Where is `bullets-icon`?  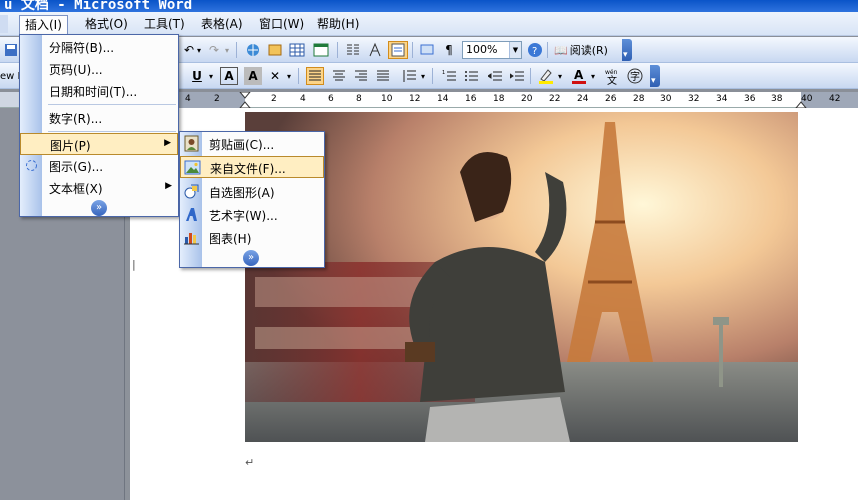
bullets-icon is located at coordinates (471, 76).